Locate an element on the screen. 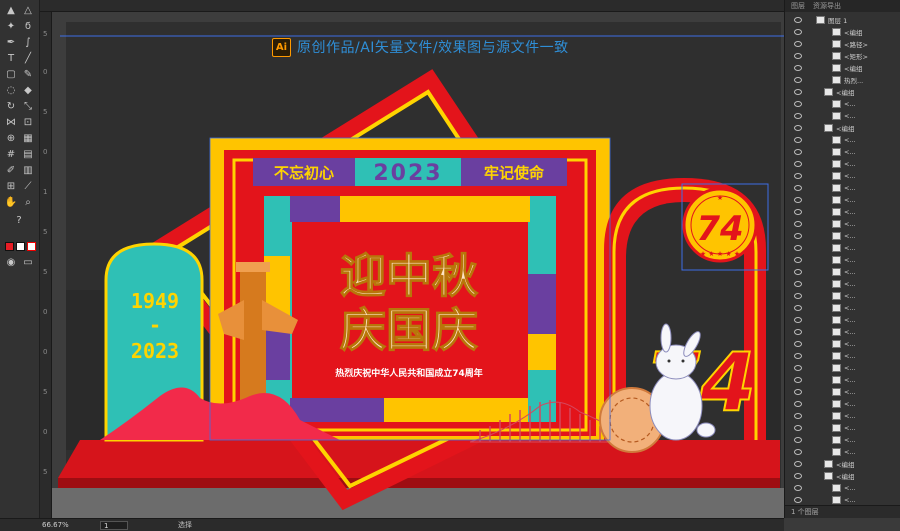 Image resolution: width=900 pixels, height=531 pixels. page-number-field: 1 is located at coordinates (114, 525).